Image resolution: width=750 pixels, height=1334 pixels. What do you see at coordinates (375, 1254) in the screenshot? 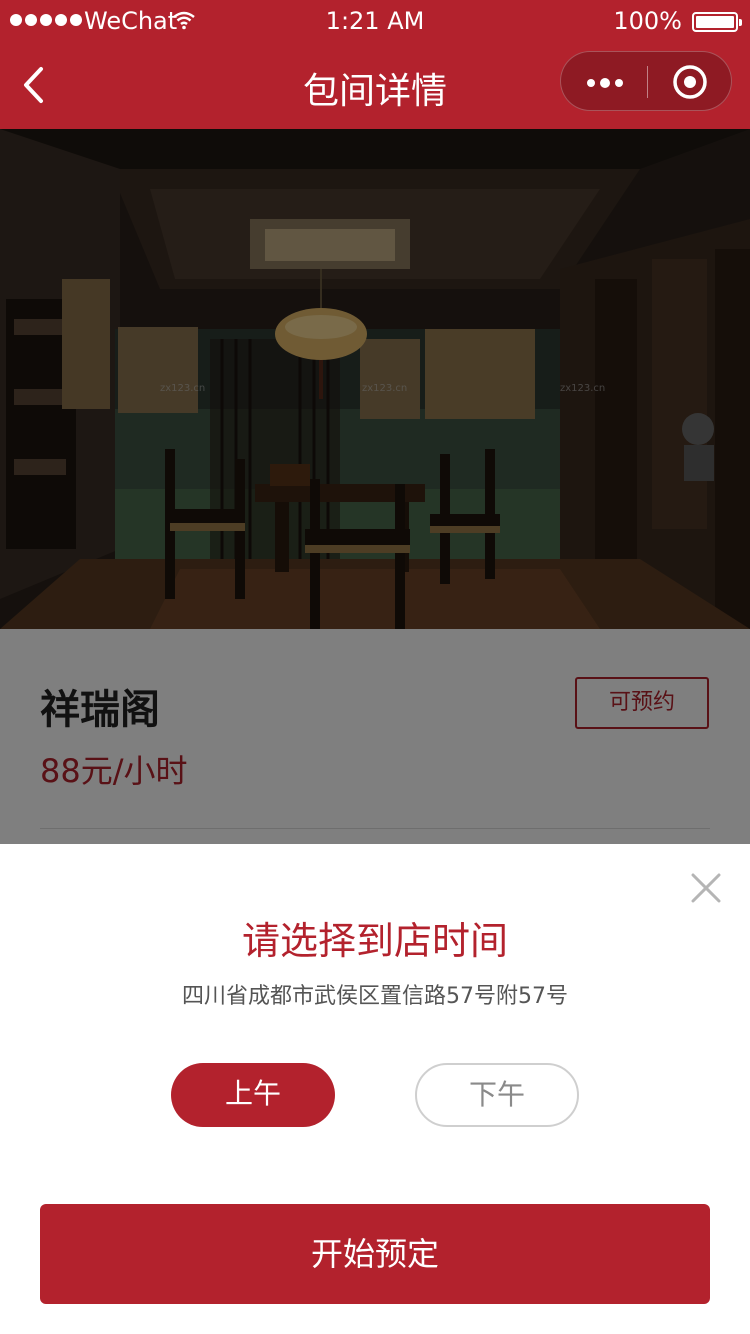
I see `start-booking-button: 开始预定` at bounding box center [375, 1254].